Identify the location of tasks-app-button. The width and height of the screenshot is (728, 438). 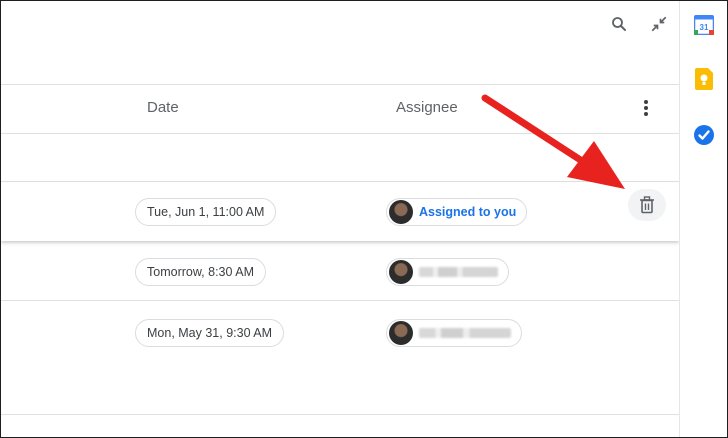
(704, 135).